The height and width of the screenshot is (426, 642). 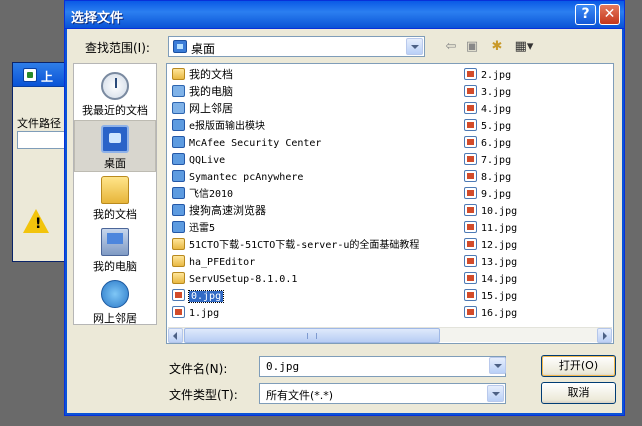 I want to click on file-list-item: McAfee Security Center, so click(x=314, y=142).